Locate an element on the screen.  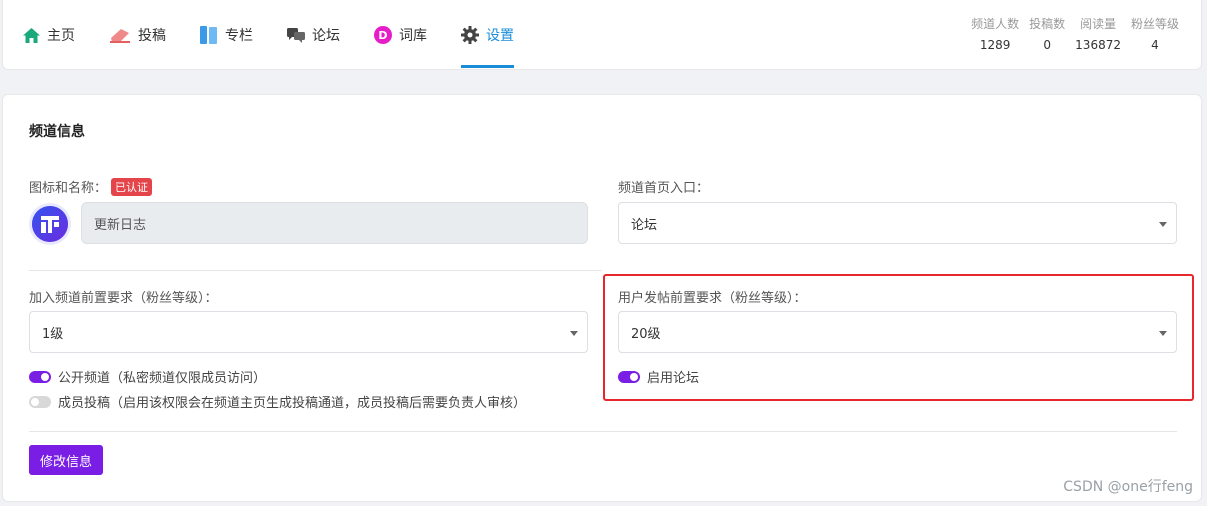
d-badge-icon: D is located at coordinates (383, 35).